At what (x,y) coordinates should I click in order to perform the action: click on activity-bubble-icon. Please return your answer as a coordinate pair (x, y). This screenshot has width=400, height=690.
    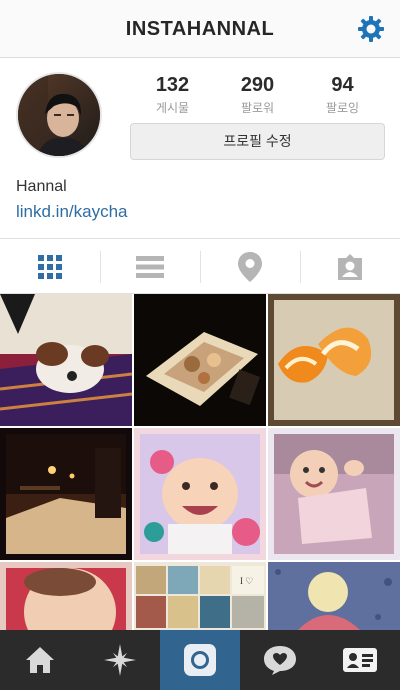
    Looking at the image, I should click on (280, 660).